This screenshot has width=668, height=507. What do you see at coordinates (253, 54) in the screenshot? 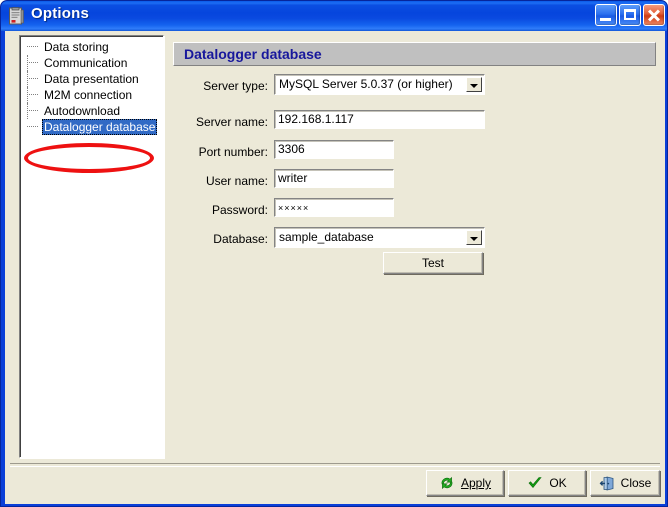
I see `pane-title: Datalogger database` at bounding box center [253, 54].